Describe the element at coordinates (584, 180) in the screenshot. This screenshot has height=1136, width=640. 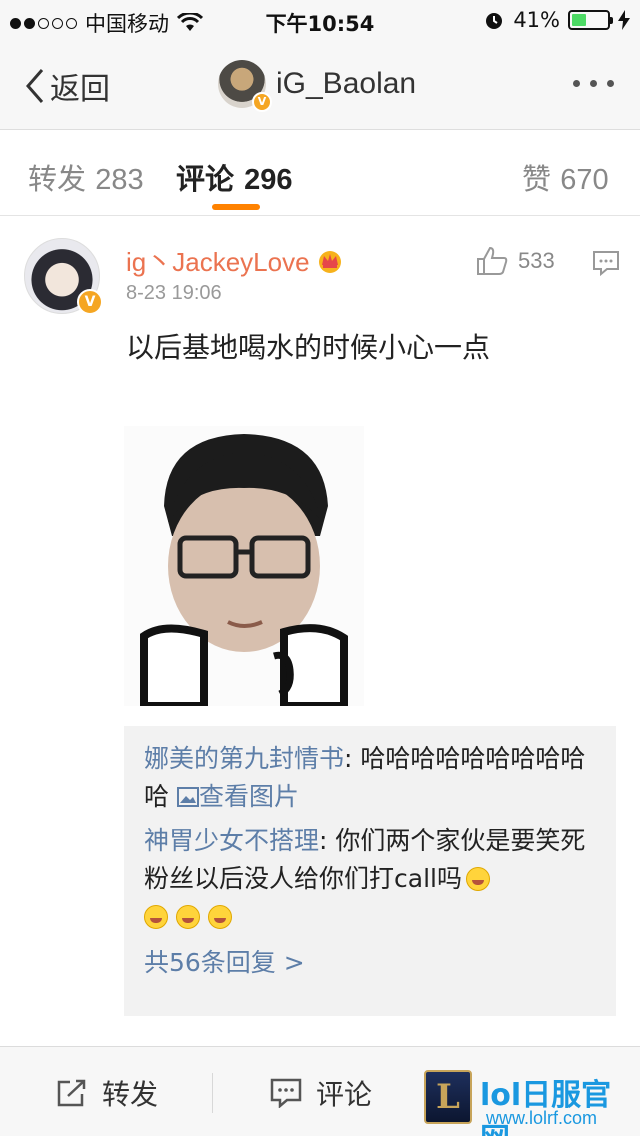
I see `tab-likes-count: 670` at that location.